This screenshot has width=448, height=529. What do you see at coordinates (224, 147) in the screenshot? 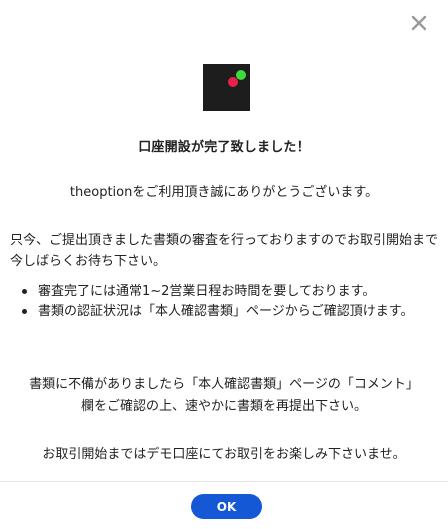
I see `dialog-title: 口座開設が完了致しました！` at bounding box center [224, 147].